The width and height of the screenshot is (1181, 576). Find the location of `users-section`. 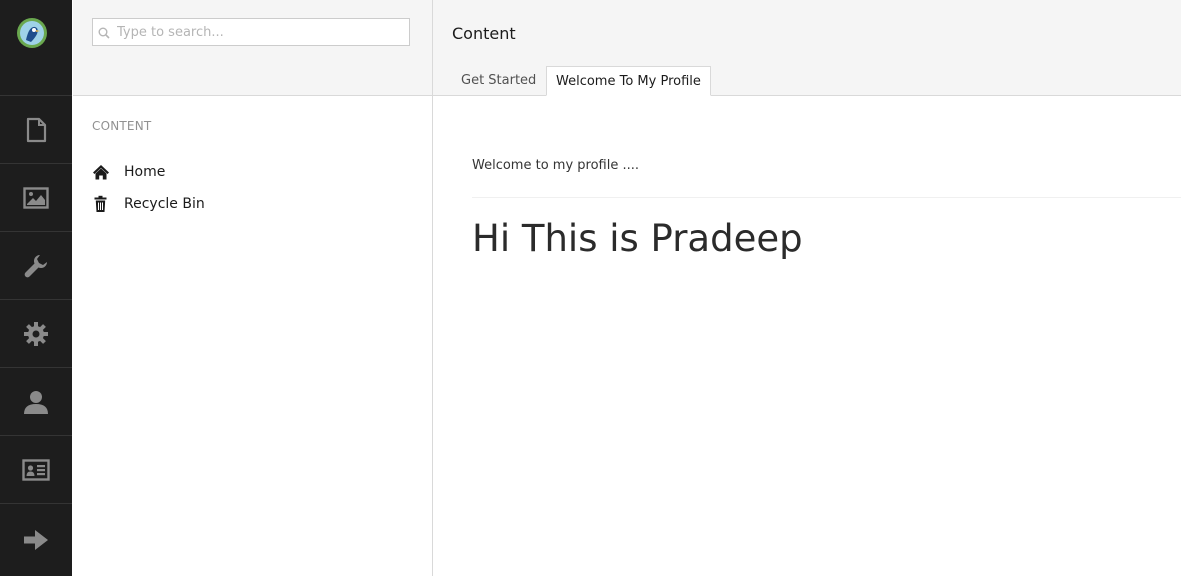

users-section is located at coordinates (36, 401).